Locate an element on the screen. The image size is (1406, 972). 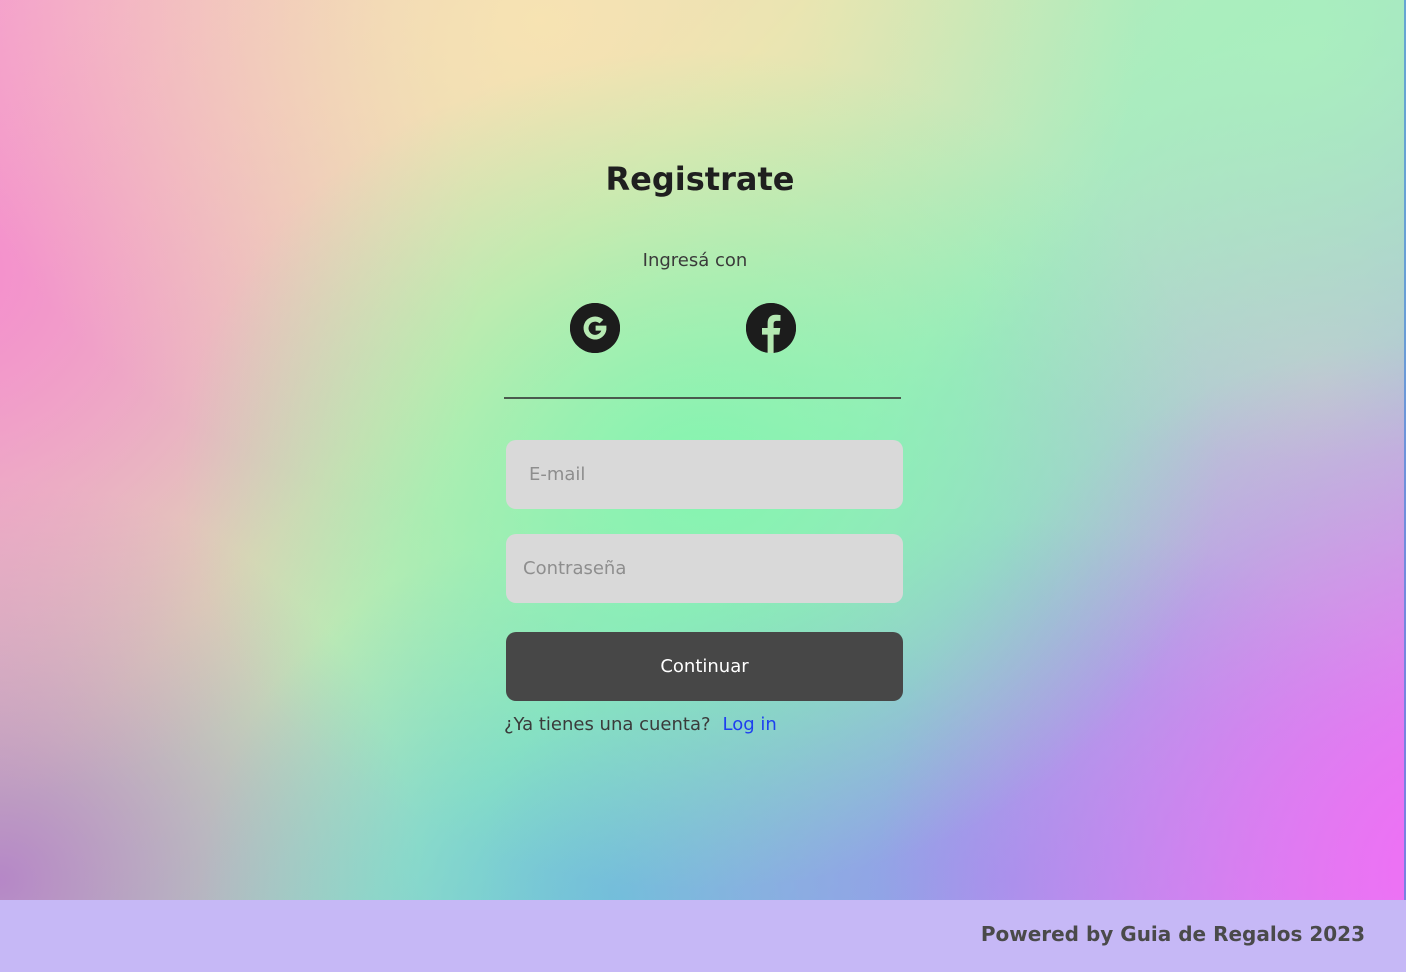
footer: Powered by Guia de Regalos 2023 is located at coordinates (703, 936).